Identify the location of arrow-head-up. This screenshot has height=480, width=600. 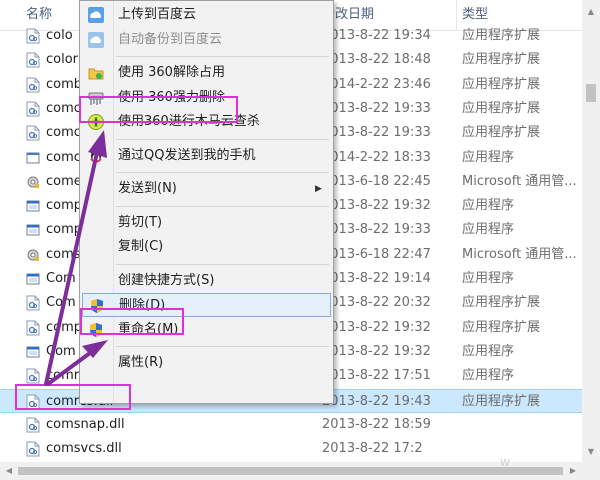
(97, 144).